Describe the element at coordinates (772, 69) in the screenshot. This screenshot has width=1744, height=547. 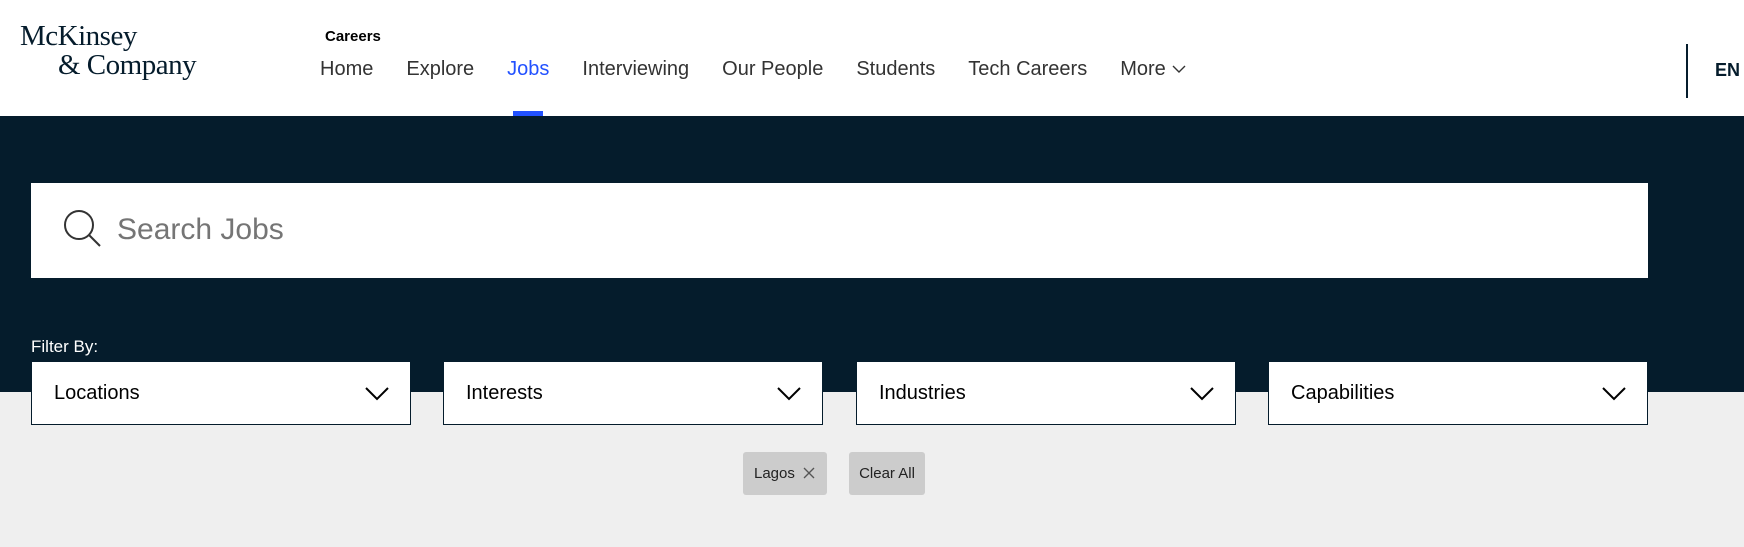
I see `nav-item-our-people: Our People` at that location.